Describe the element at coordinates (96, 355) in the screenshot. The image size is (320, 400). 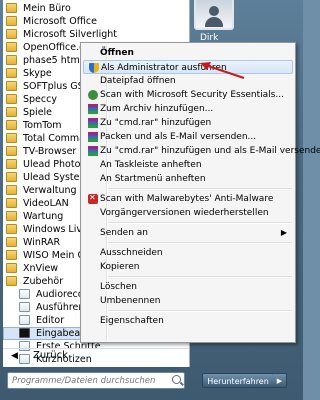
I see `back-button: ◀ Zurück` at that location.